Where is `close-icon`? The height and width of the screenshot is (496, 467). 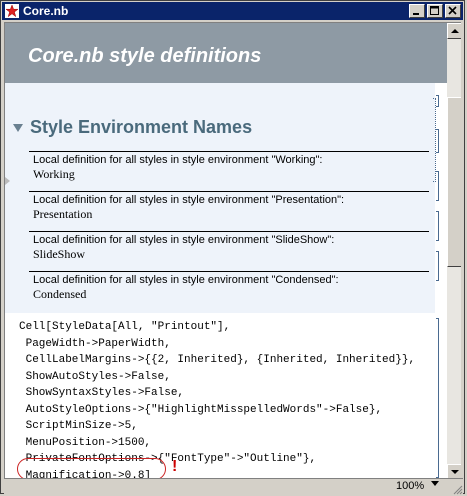
close-icon is located at coordinates (452, 10).